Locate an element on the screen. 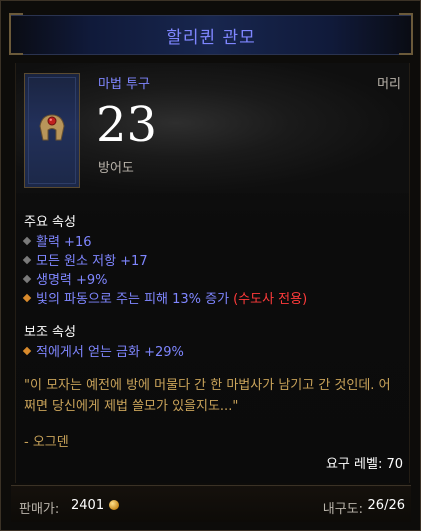  sell-price-value: 2401 is located at coordinates (88, 505).